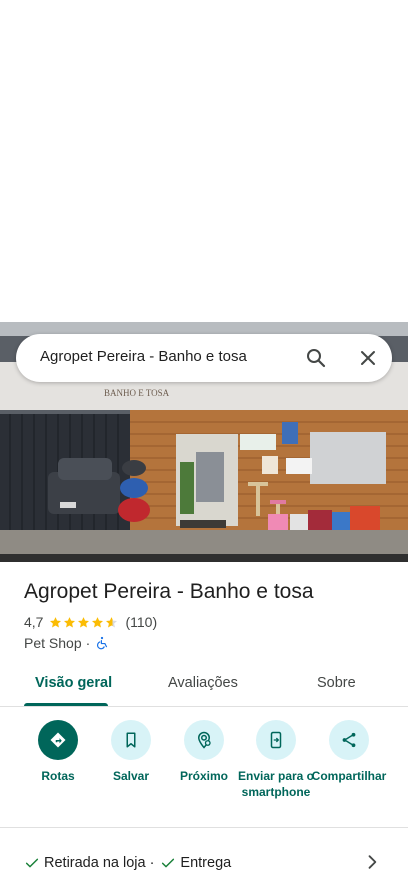  I want to click on tab-about: Sobre, so click(336, 683).